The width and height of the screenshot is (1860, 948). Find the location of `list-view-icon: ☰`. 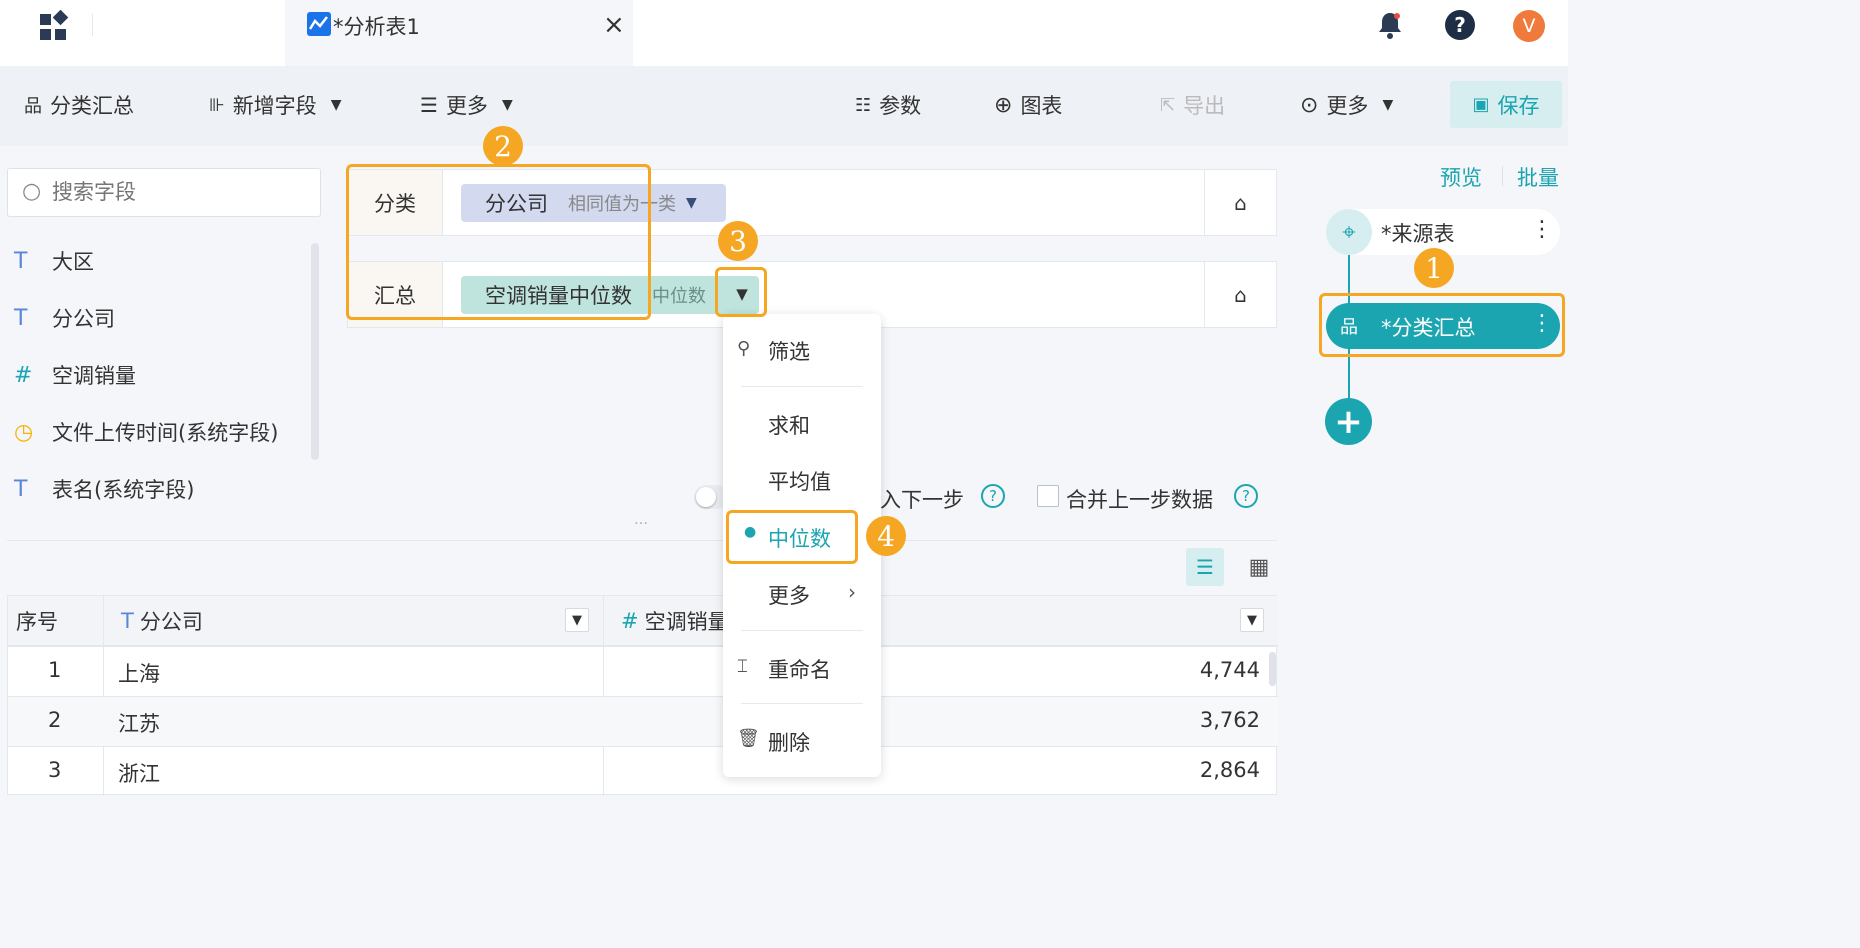

list-view-icon: ☰ is located at coordinates (1205, 567).